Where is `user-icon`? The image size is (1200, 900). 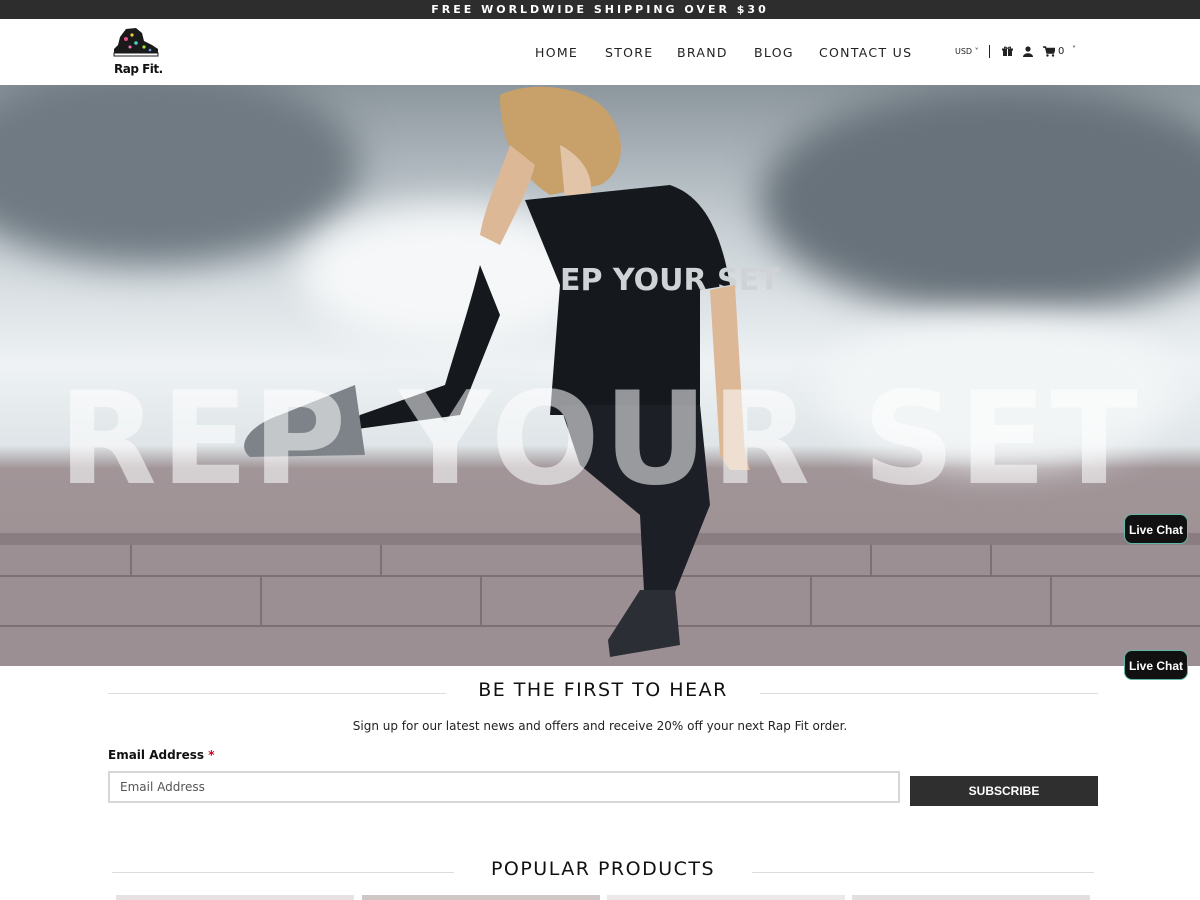 user-icon is located at coordinates (1028, 51).